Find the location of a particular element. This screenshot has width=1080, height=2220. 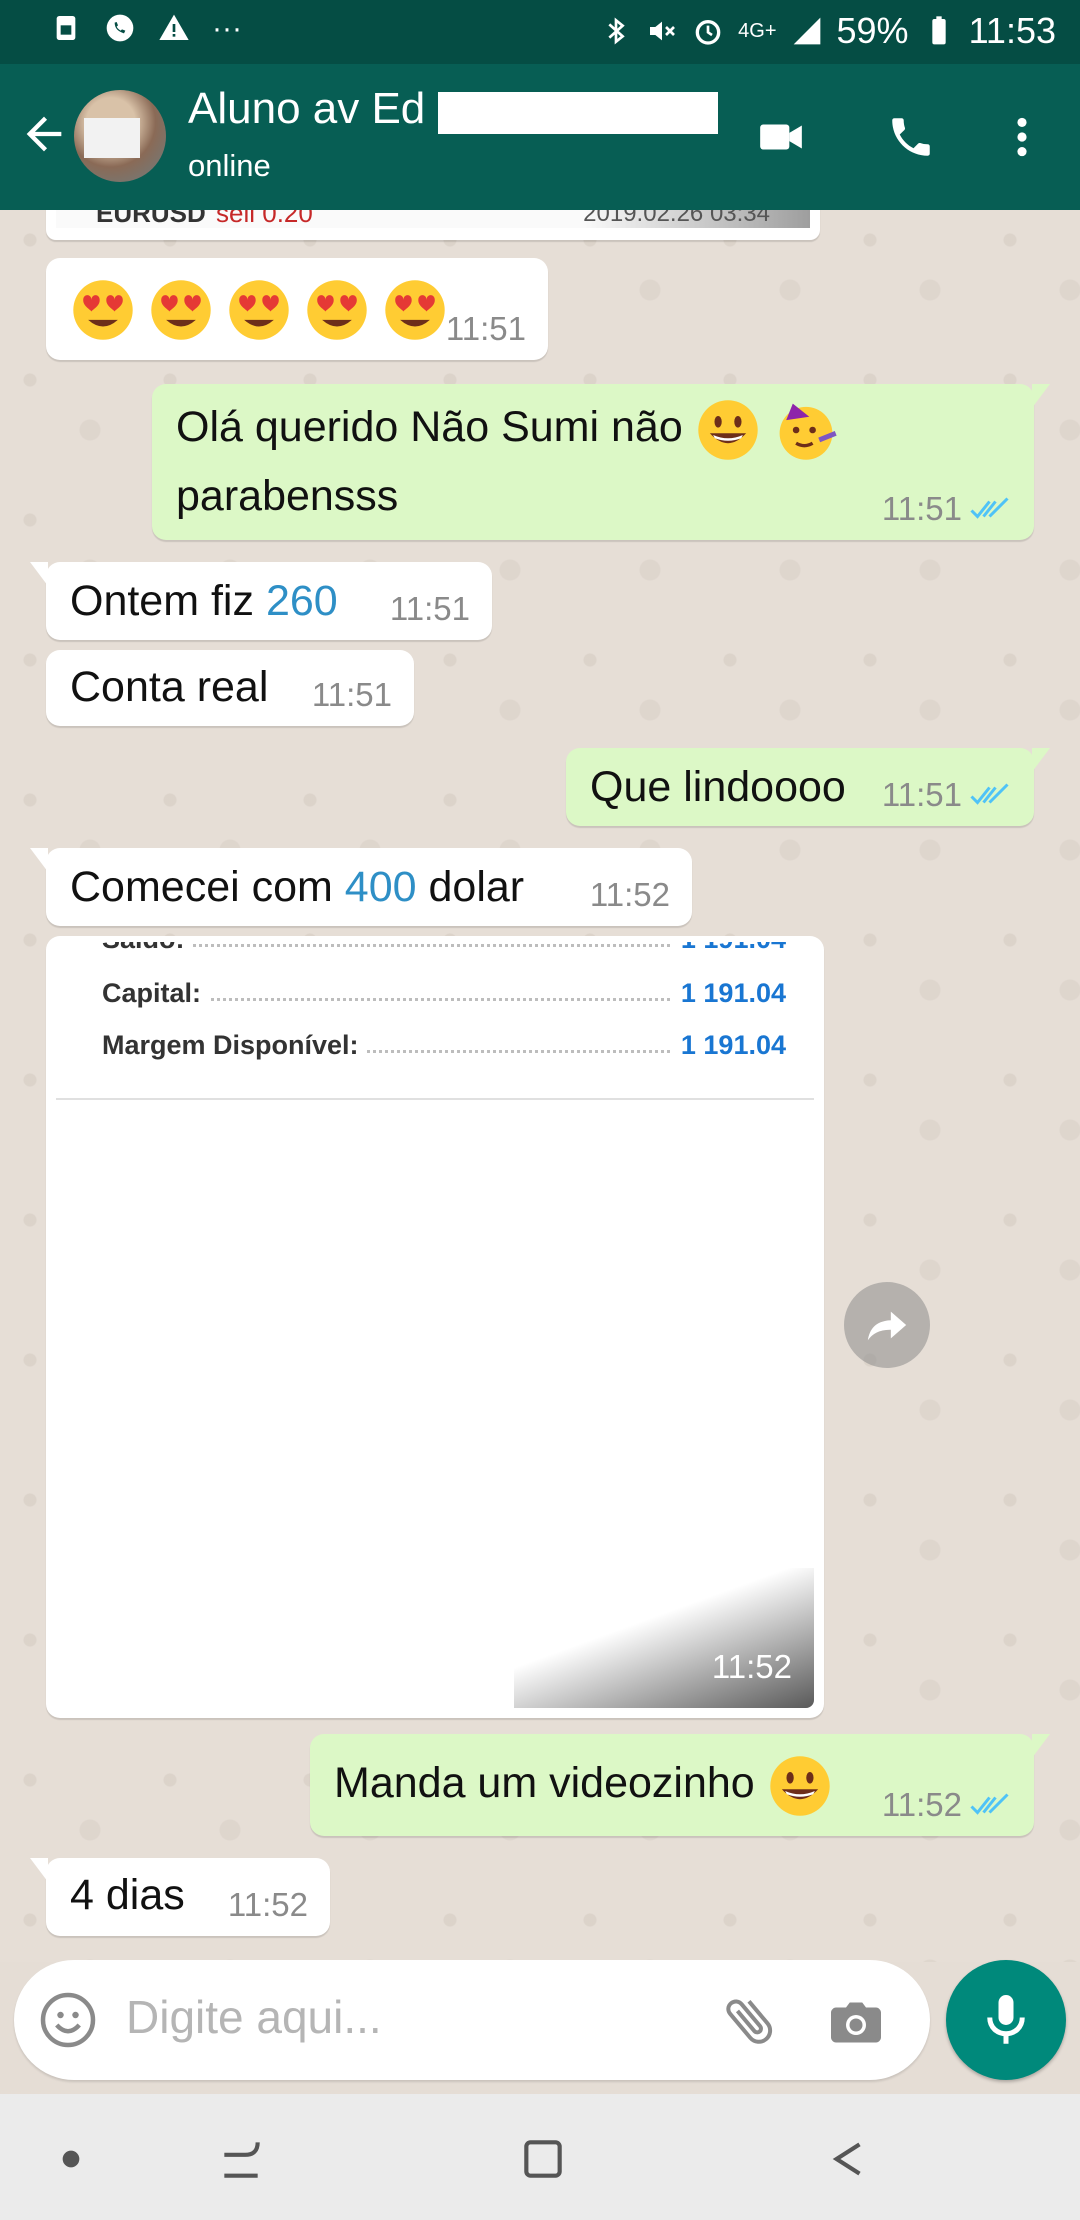

message-bubble-incoming: Comecei com 400 dolar 11:52 is located at coordinates (361, 887).